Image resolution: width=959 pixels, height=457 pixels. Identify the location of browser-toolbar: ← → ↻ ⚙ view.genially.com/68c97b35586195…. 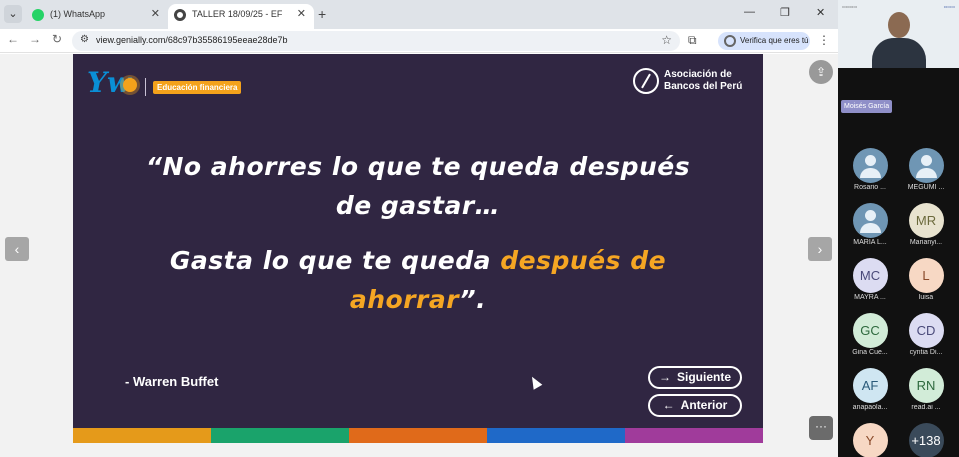
(419, 41).